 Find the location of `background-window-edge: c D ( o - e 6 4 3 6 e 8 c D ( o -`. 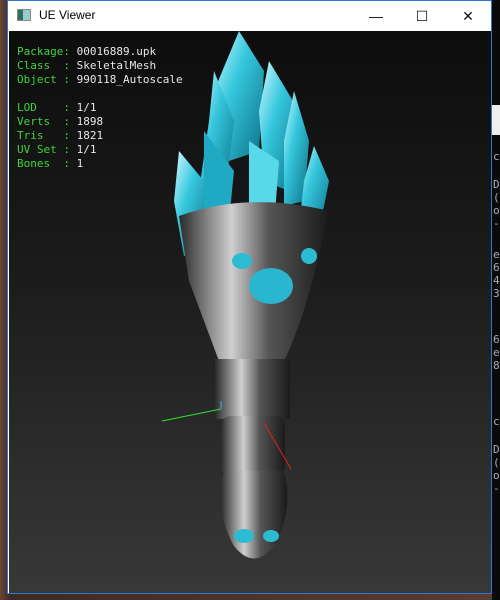

background-window-edge: c D ( o - e 6 4 3 6 e 8 c D ( o - is located at coordinates (496, 300).